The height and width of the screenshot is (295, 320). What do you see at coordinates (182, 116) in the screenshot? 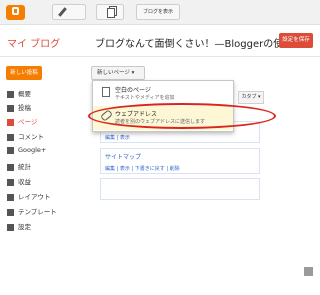
I see `highlight-annotation` at bounding box center [182, 116].